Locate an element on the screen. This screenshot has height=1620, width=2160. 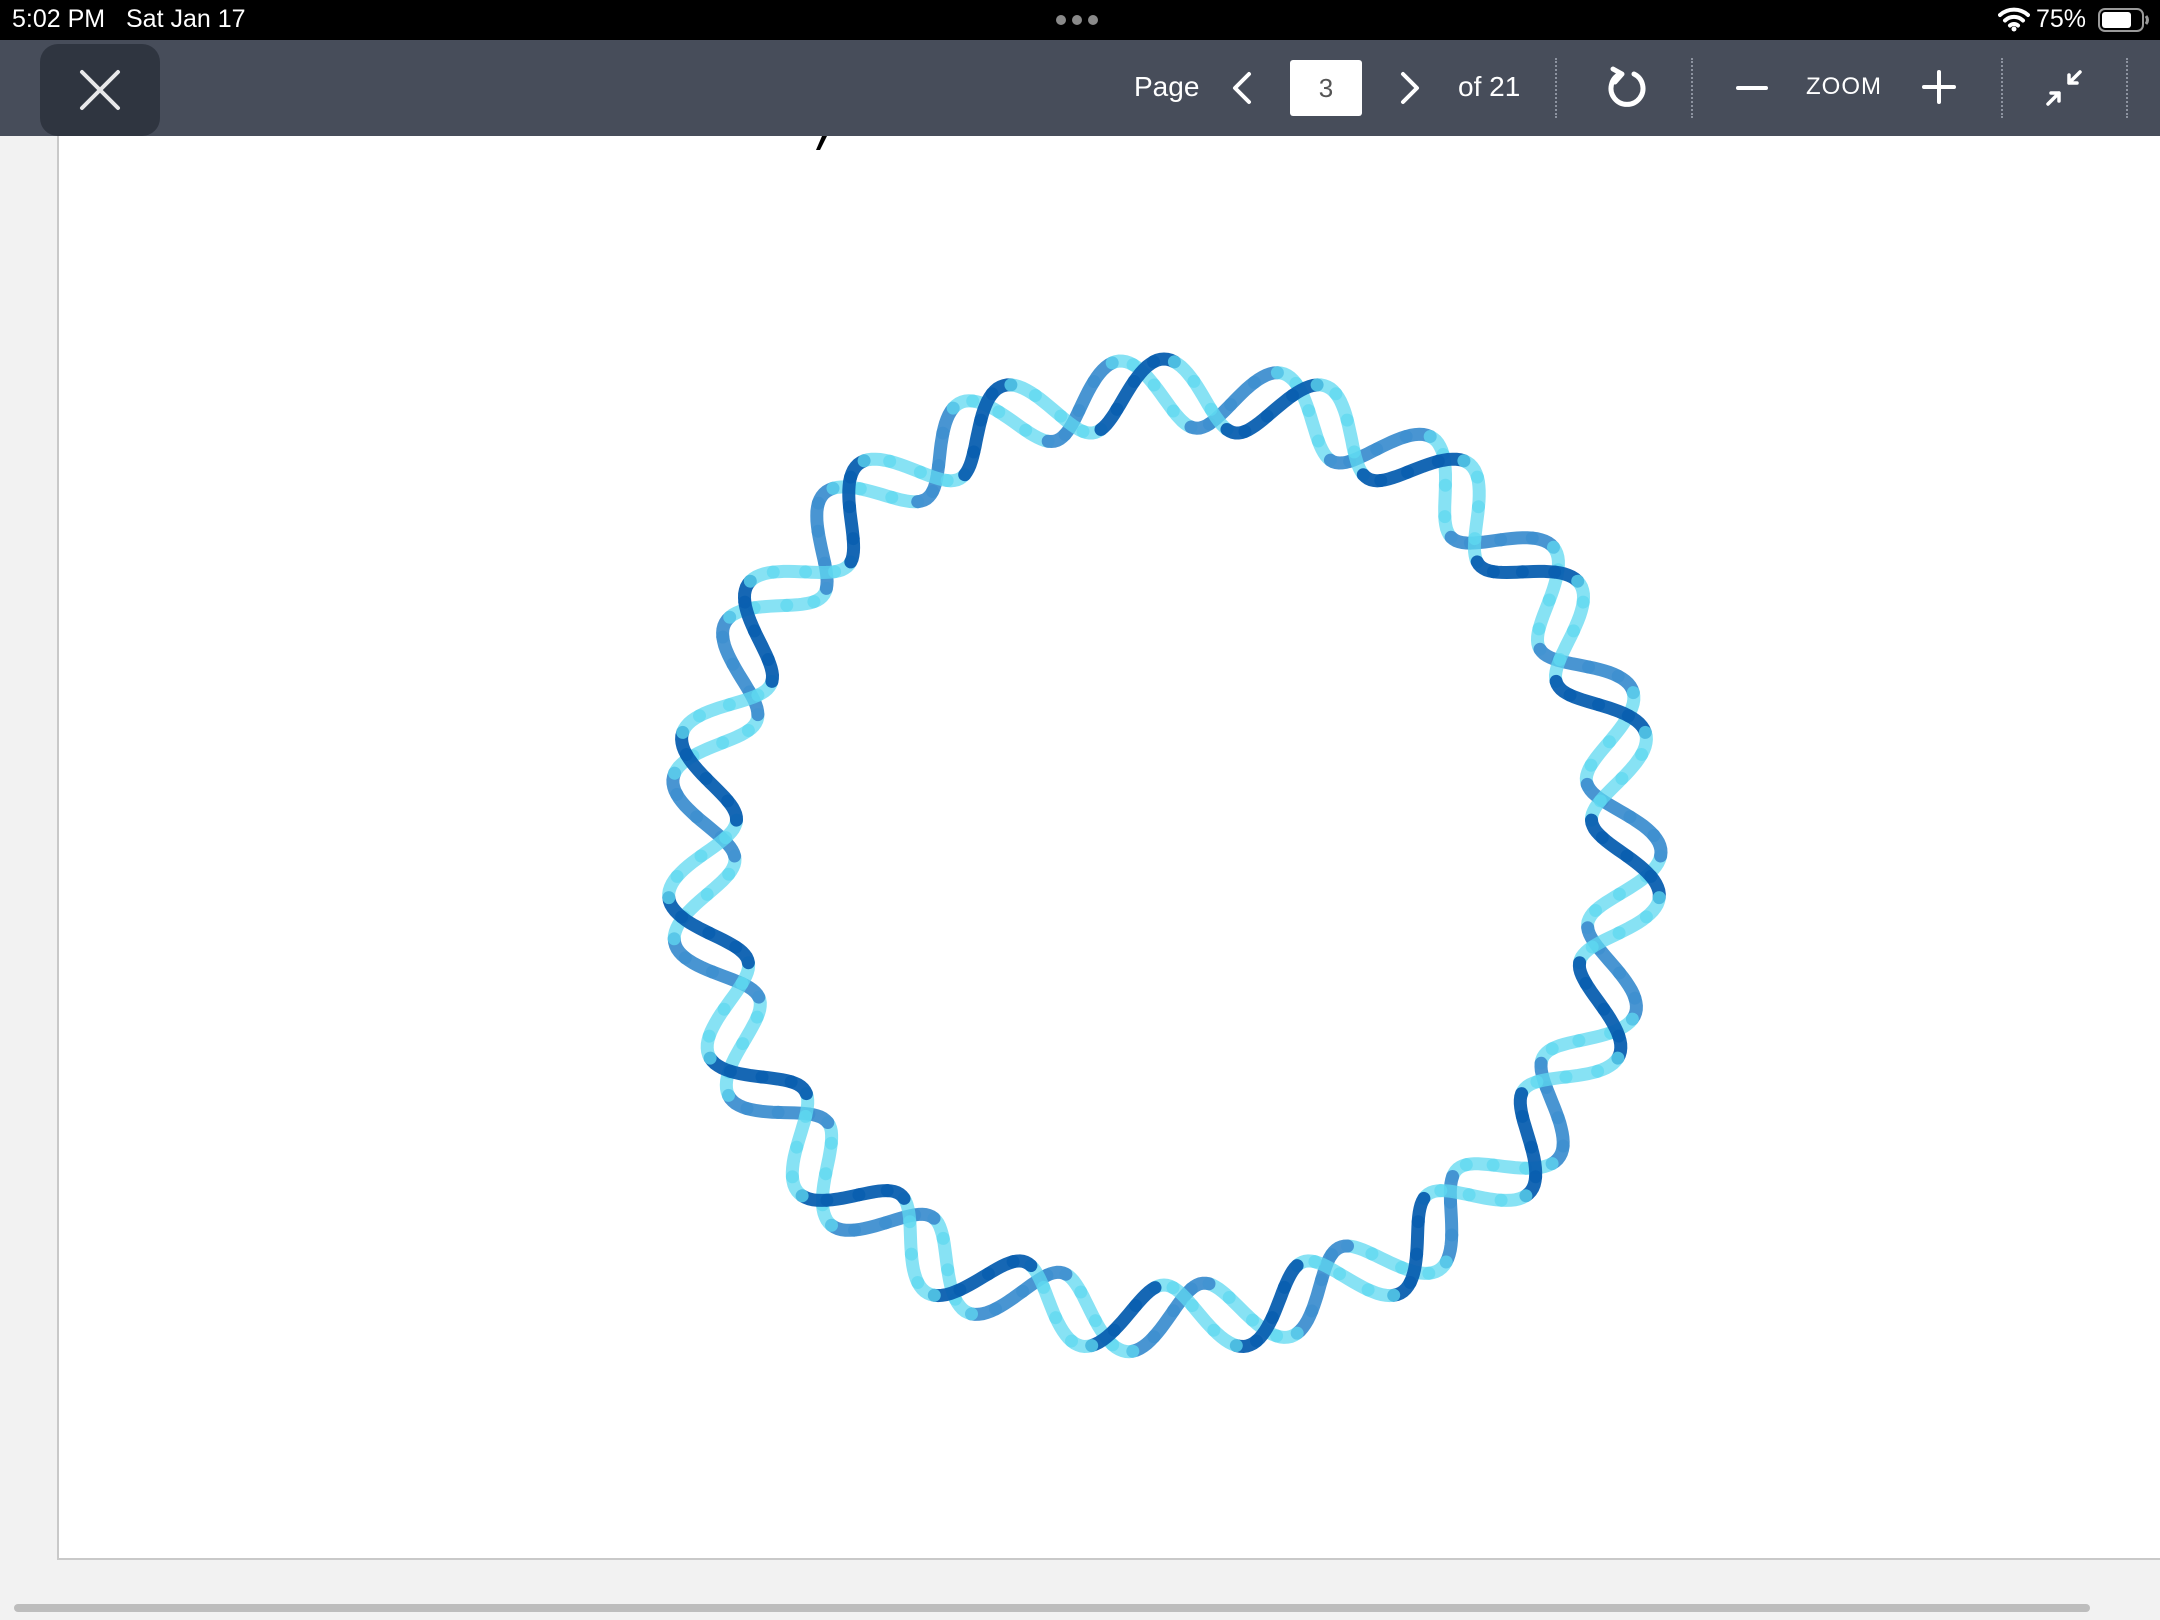
multitasking-dots-icon is located at coordinates (1081, 20).